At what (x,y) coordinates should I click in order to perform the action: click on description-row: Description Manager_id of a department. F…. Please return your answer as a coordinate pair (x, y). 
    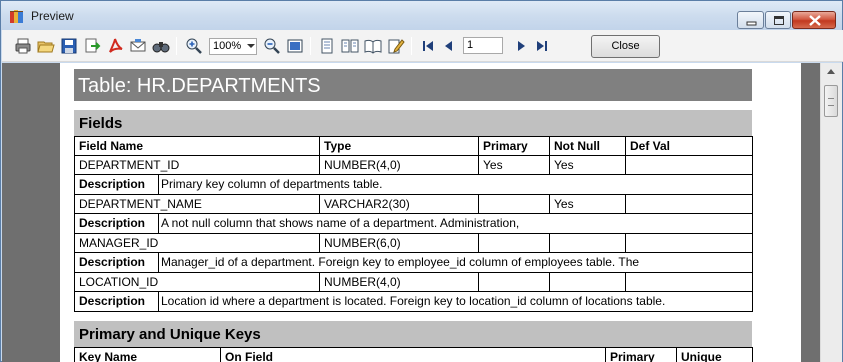
    Looking at the image, I should click on (413, 262).